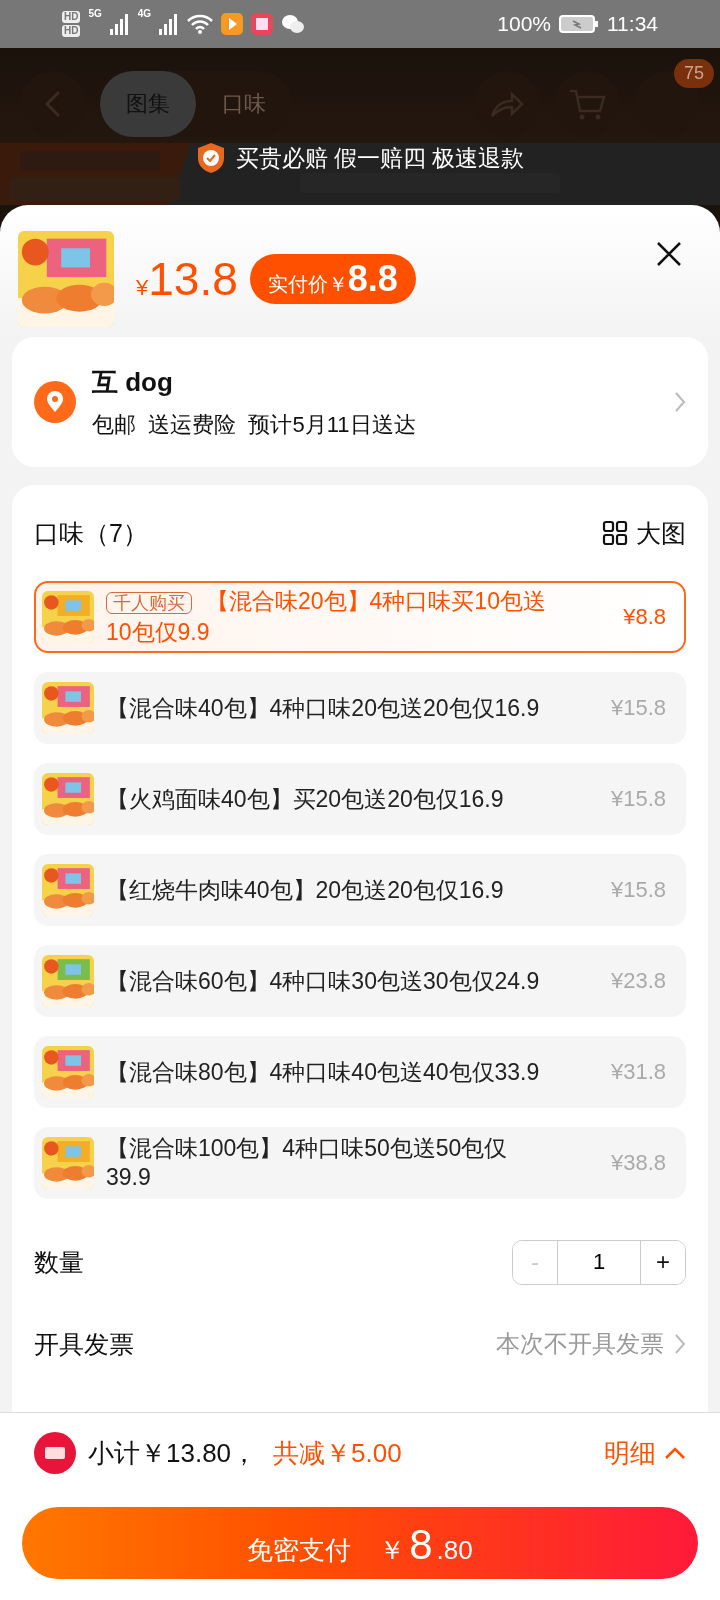 This screenshot has height=1600, width=720. Describe the element at coordinates (262, 24) in the screenshot. I see `book-icon` at that location.